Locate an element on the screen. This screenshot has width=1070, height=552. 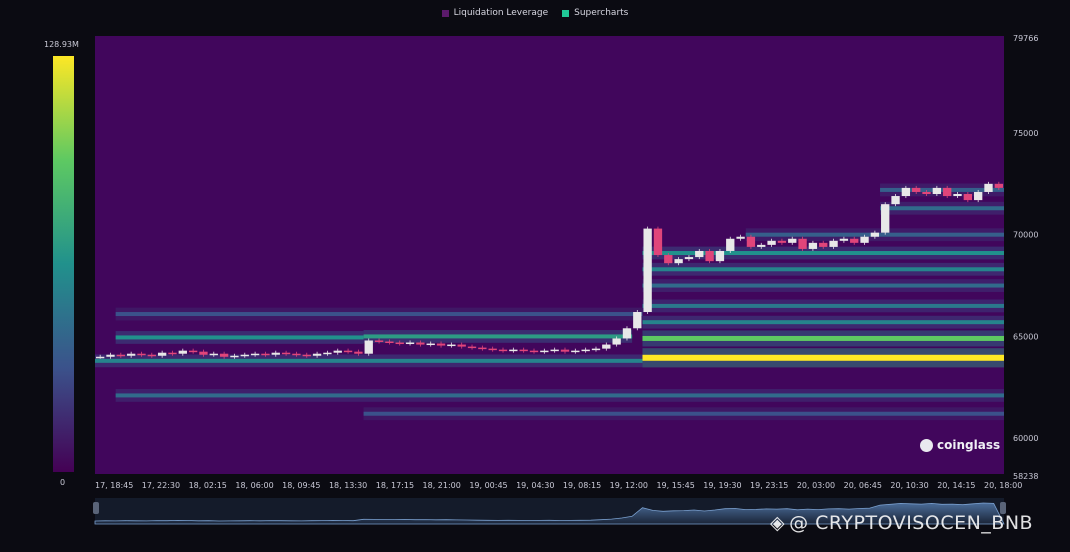
x-tick-label: 18, 21:00 is located at coordinates (442, 485).